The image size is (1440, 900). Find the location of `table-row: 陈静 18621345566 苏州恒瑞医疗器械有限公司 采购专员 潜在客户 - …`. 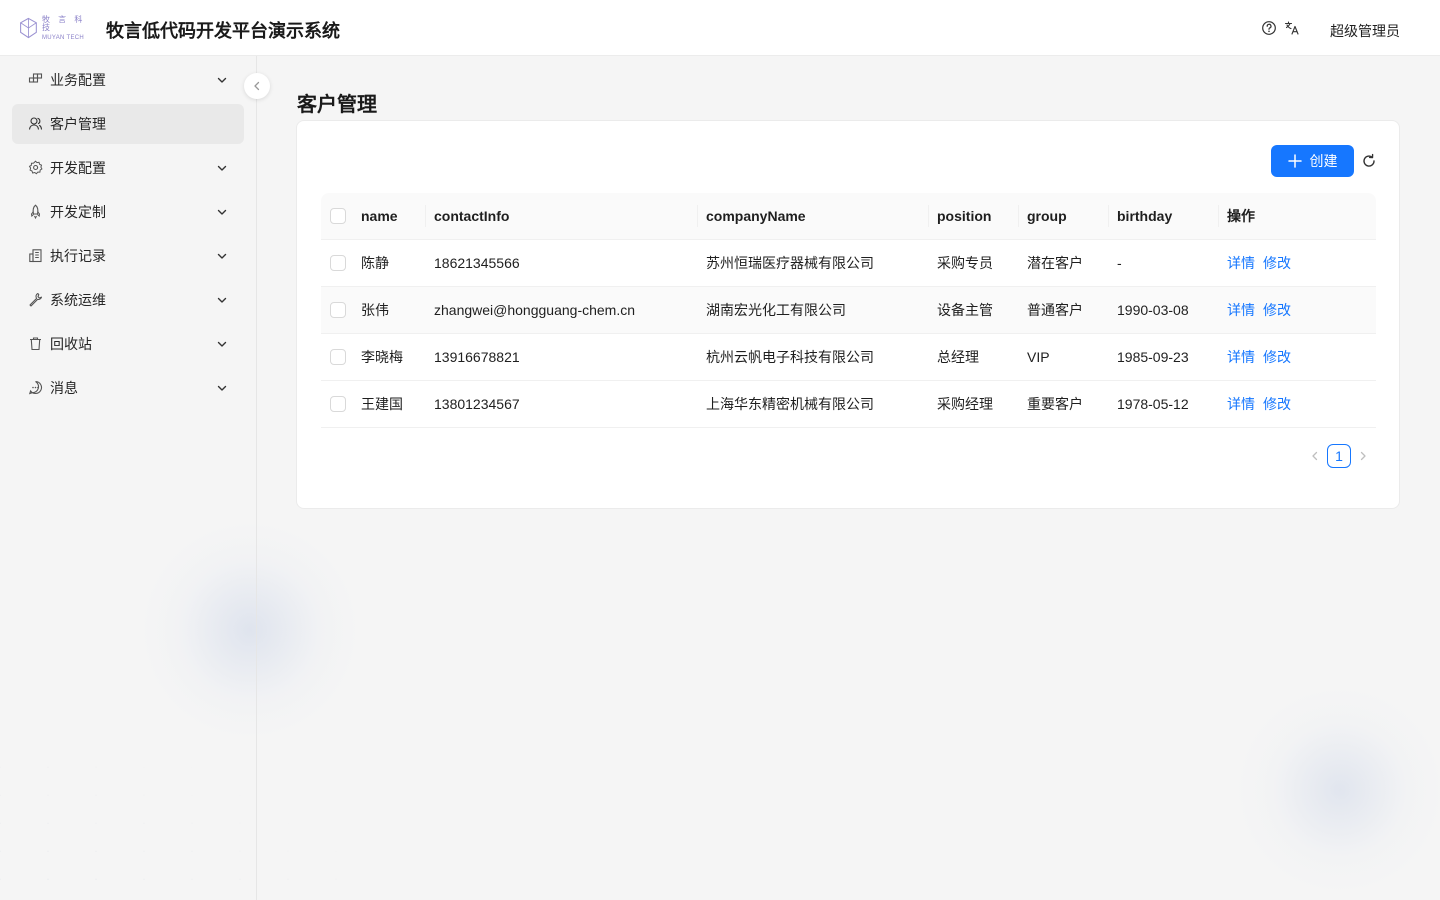

table-row: 陈静 18621345566 苏州恒瑞医疗器械有限公司 采购专员 潜在客户 - … is located at coordinates (848, 263).